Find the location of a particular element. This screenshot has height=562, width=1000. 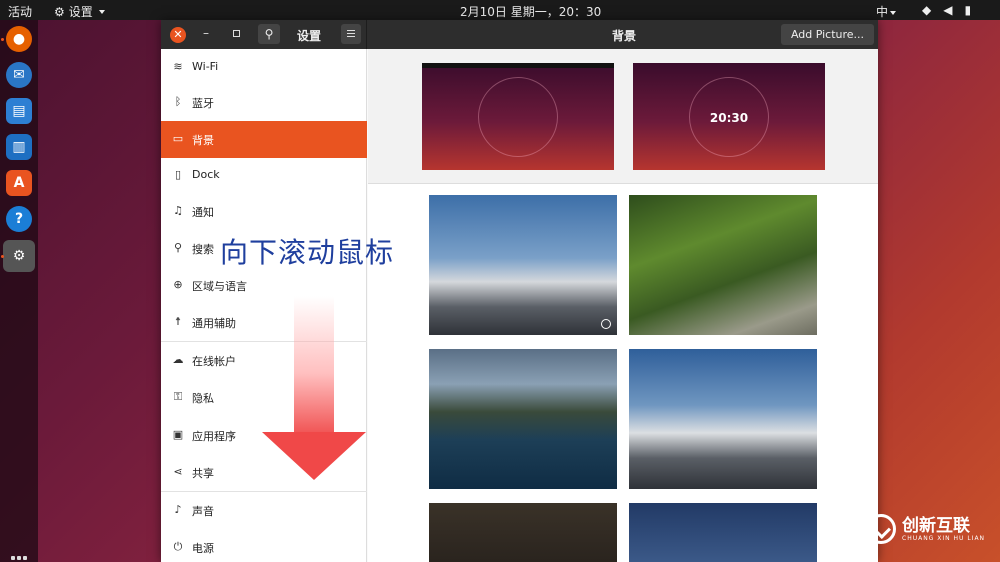

firefox-icon: ● is located at coordinates (19, 39).